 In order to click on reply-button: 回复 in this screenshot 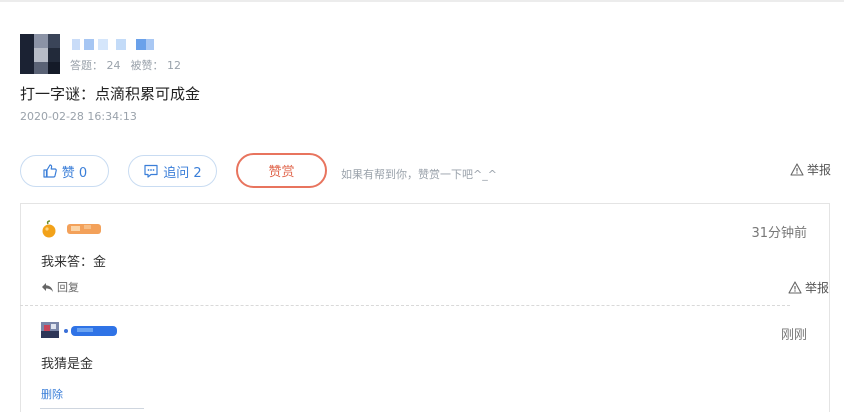, I will do `click(60, 287)`.